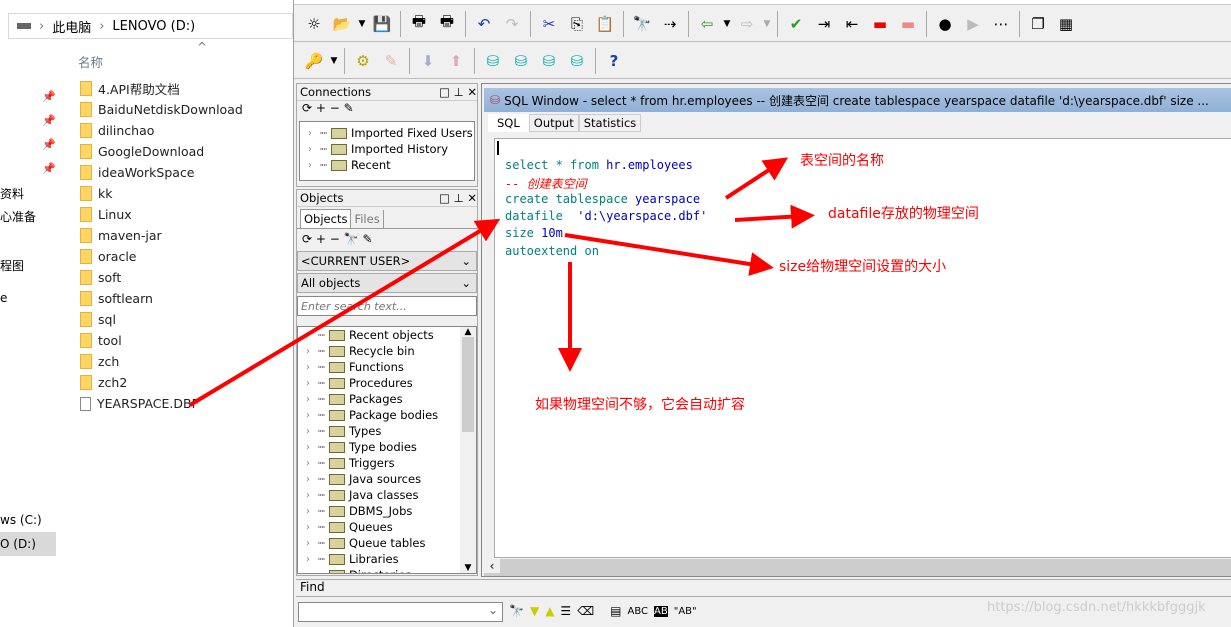  What do you see at coordinates (903, 214) in the screenshot?
I see `annotation-datafile: datafile存放的物理空间` at bounding box center [903, 214].